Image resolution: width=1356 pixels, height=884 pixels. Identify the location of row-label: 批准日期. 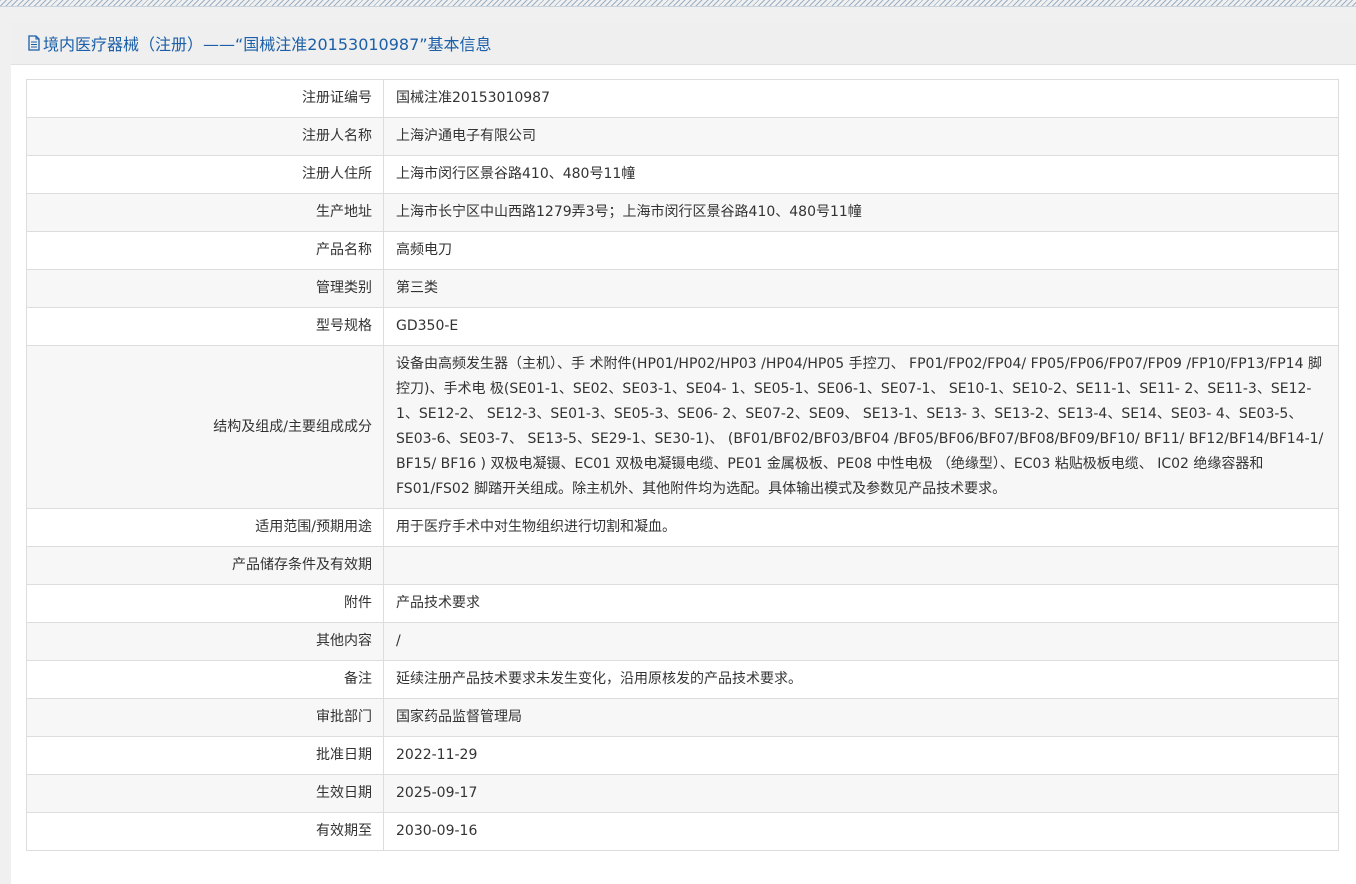
(205, 755).